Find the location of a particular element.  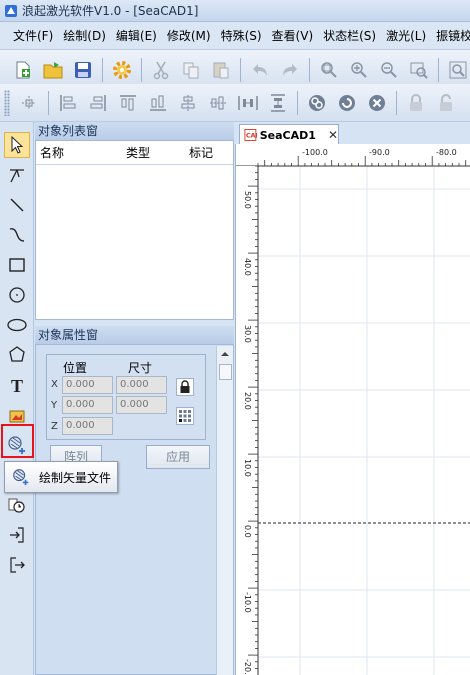

menu-special: 特殊(S) is located at coordinates (241, 35).